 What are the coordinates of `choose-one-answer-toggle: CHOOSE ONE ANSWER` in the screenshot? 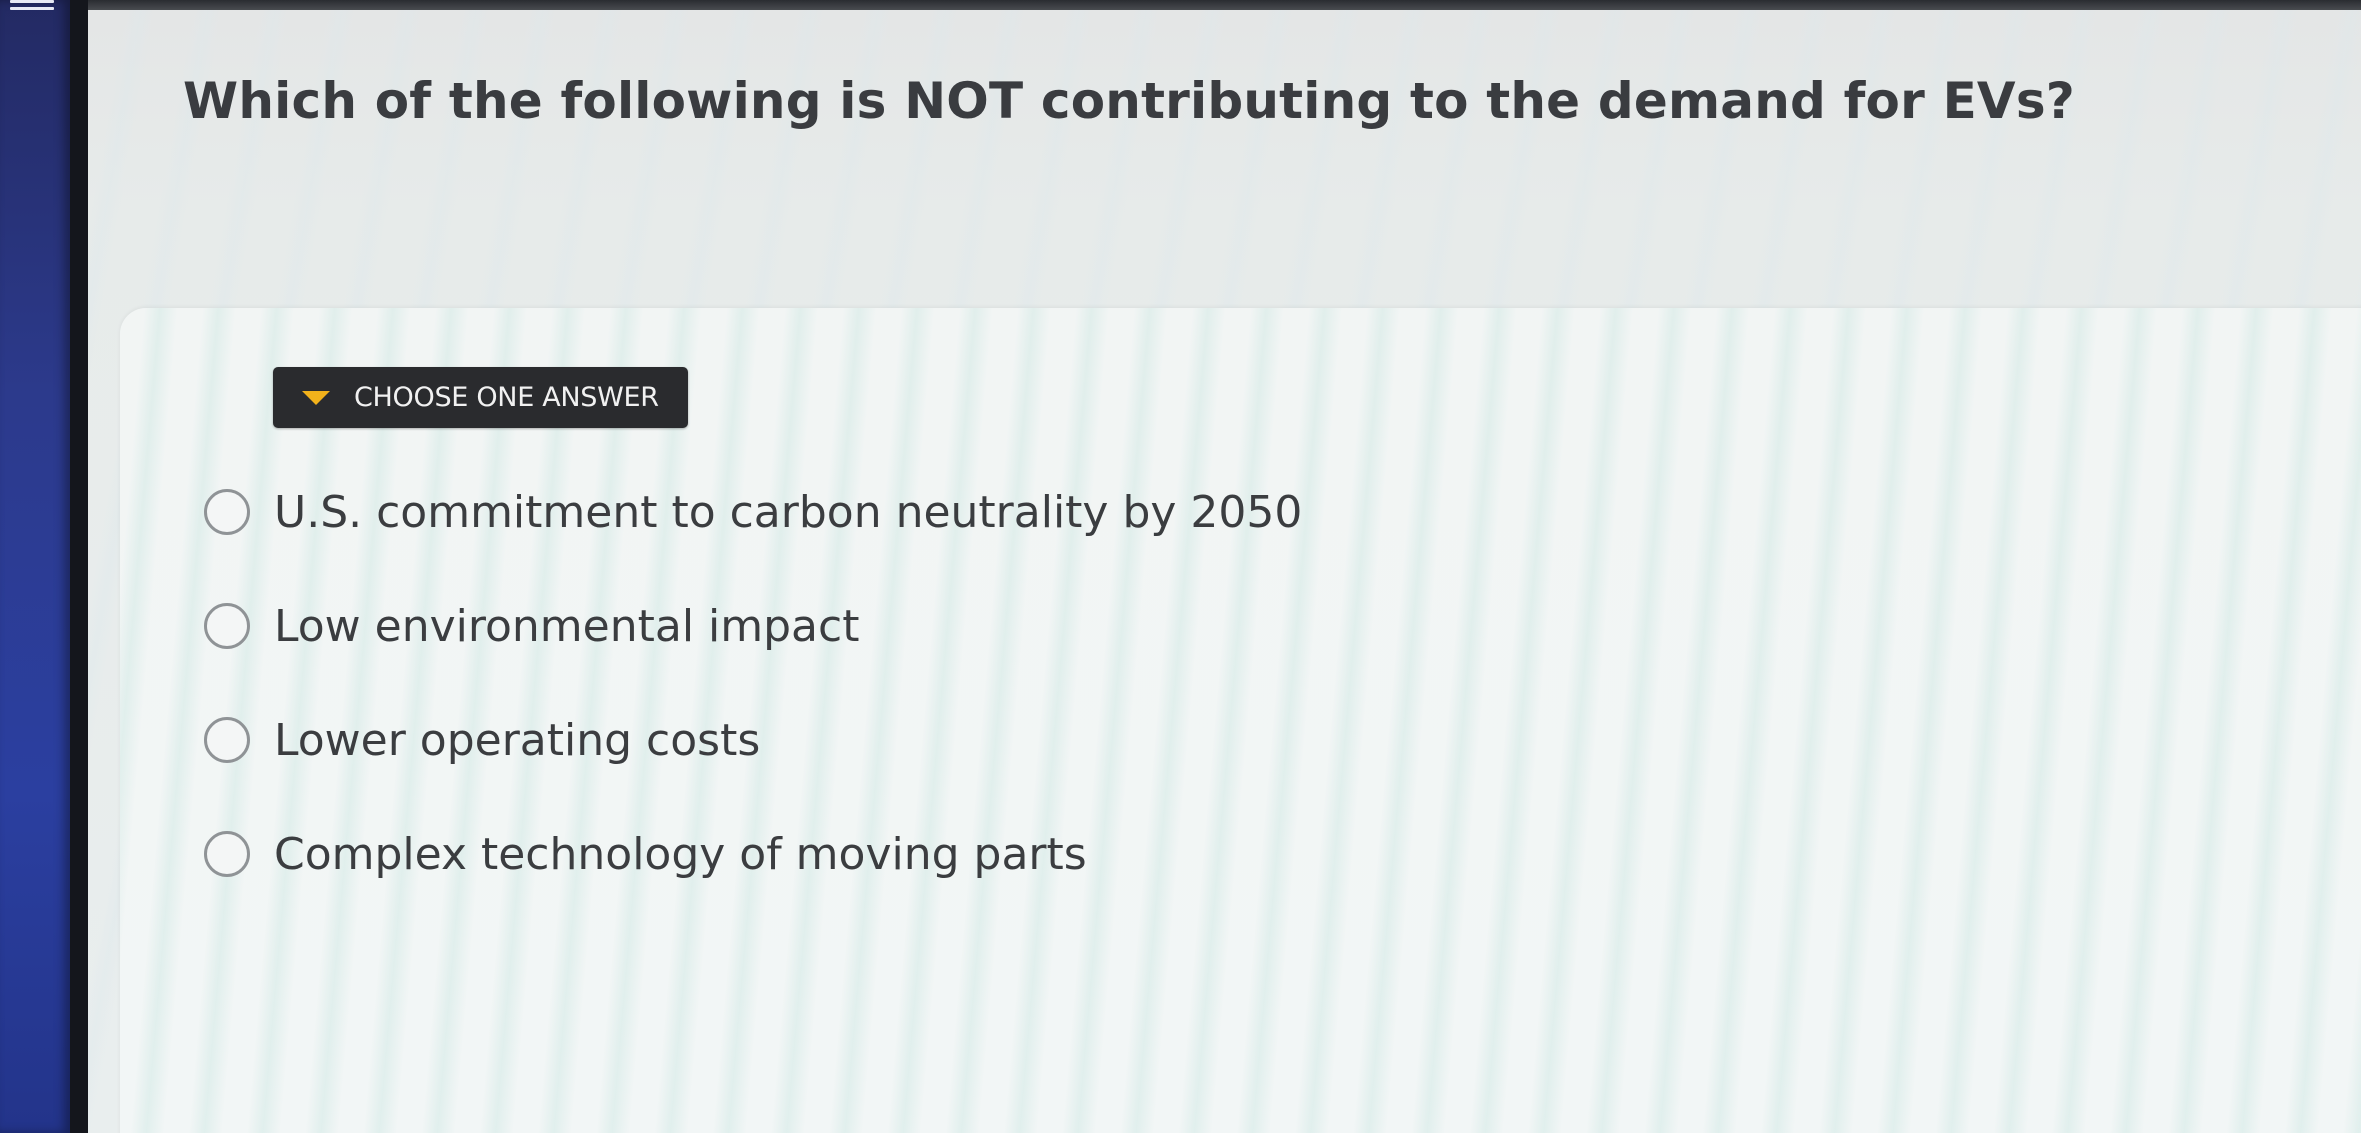 It's located at (480, 397).